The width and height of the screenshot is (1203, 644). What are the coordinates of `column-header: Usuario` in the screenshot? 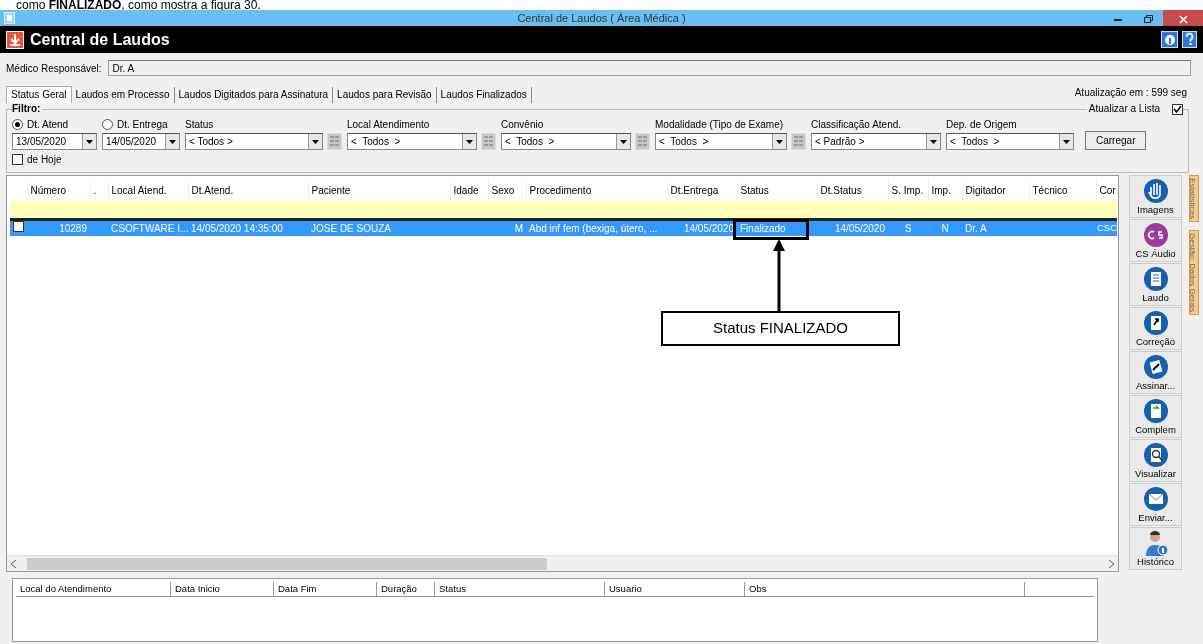 It's located at (675, 589).